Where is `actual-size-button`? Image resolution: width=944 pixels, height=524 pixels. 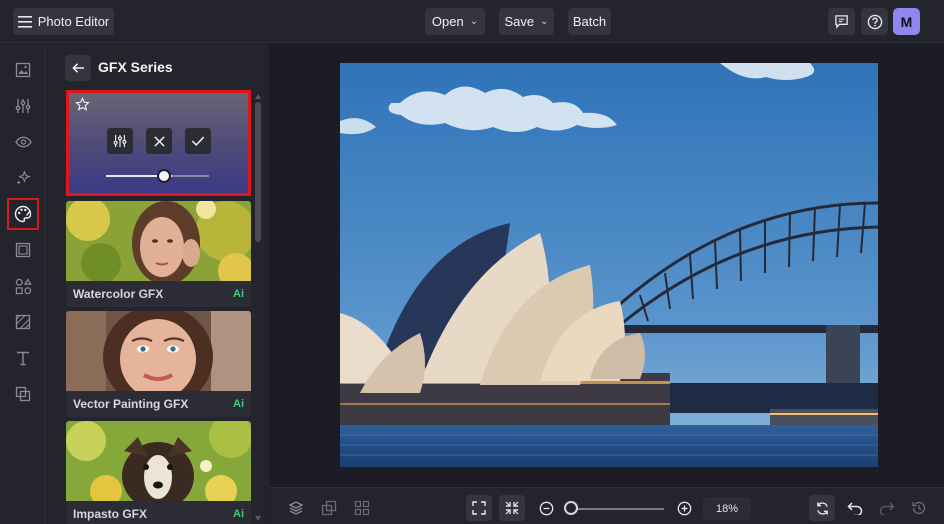 actual-size-button is located at coordinates (512, 508).